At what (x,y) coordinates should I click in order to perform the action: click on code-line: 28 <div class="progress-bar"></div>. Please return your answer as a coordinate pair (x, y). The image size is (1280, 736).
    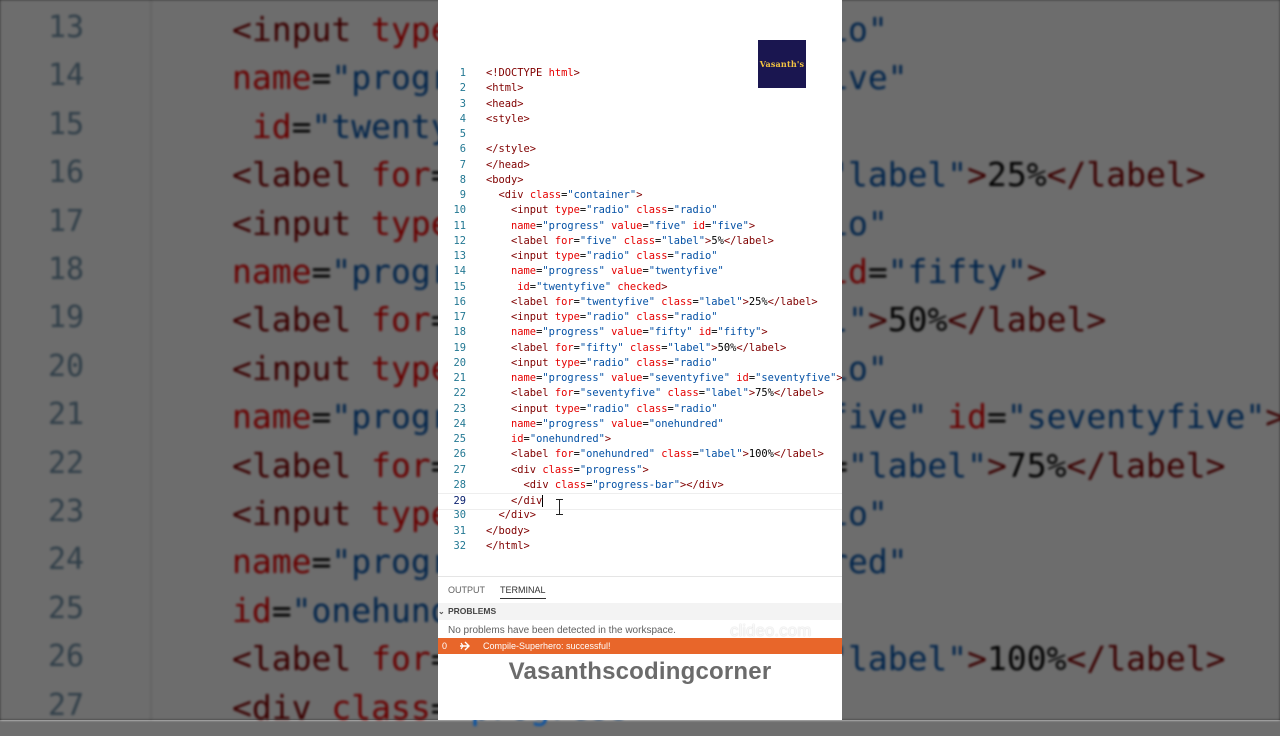
    Looking at the image, I should click on (640, 485).